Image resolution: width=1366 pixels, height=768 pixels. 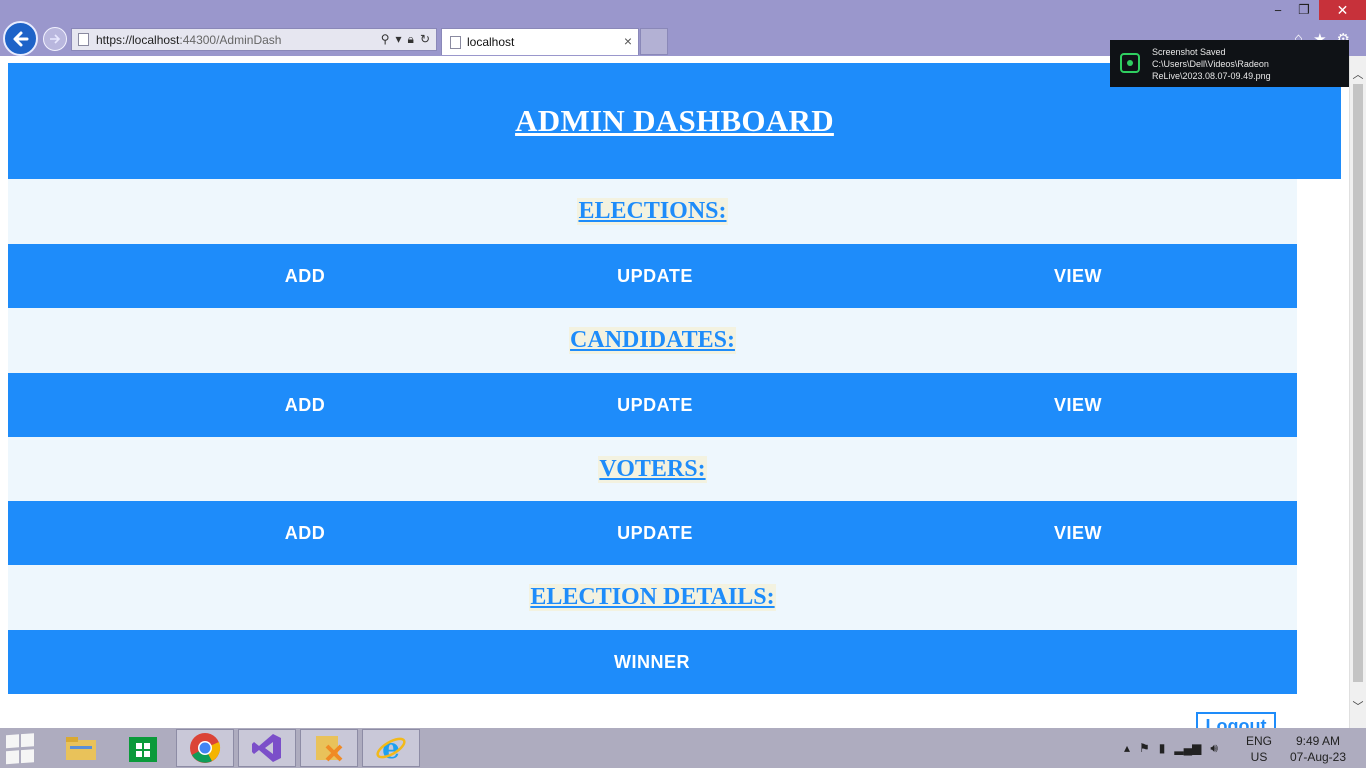 What do you see at coordinates (143, 748) in the screenshot?
I see `windows-store-icon` at bounding box center [143, 748].